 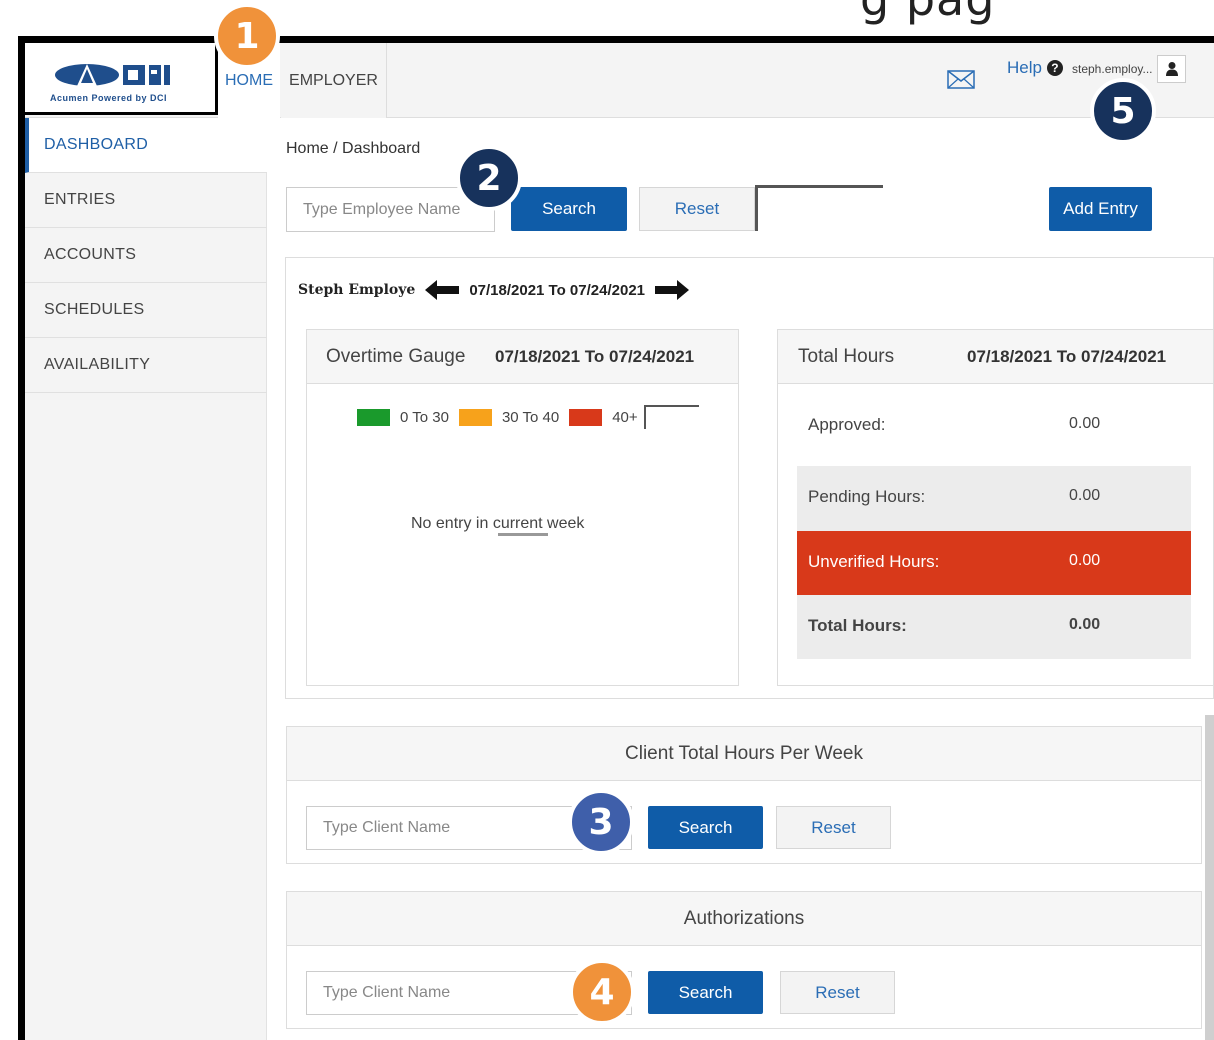 What do you see at coordinates (146, 310) in the screenshot?
I see `sidebar-item-schedules: SCHEDULES` at bounding box center [146, 310].